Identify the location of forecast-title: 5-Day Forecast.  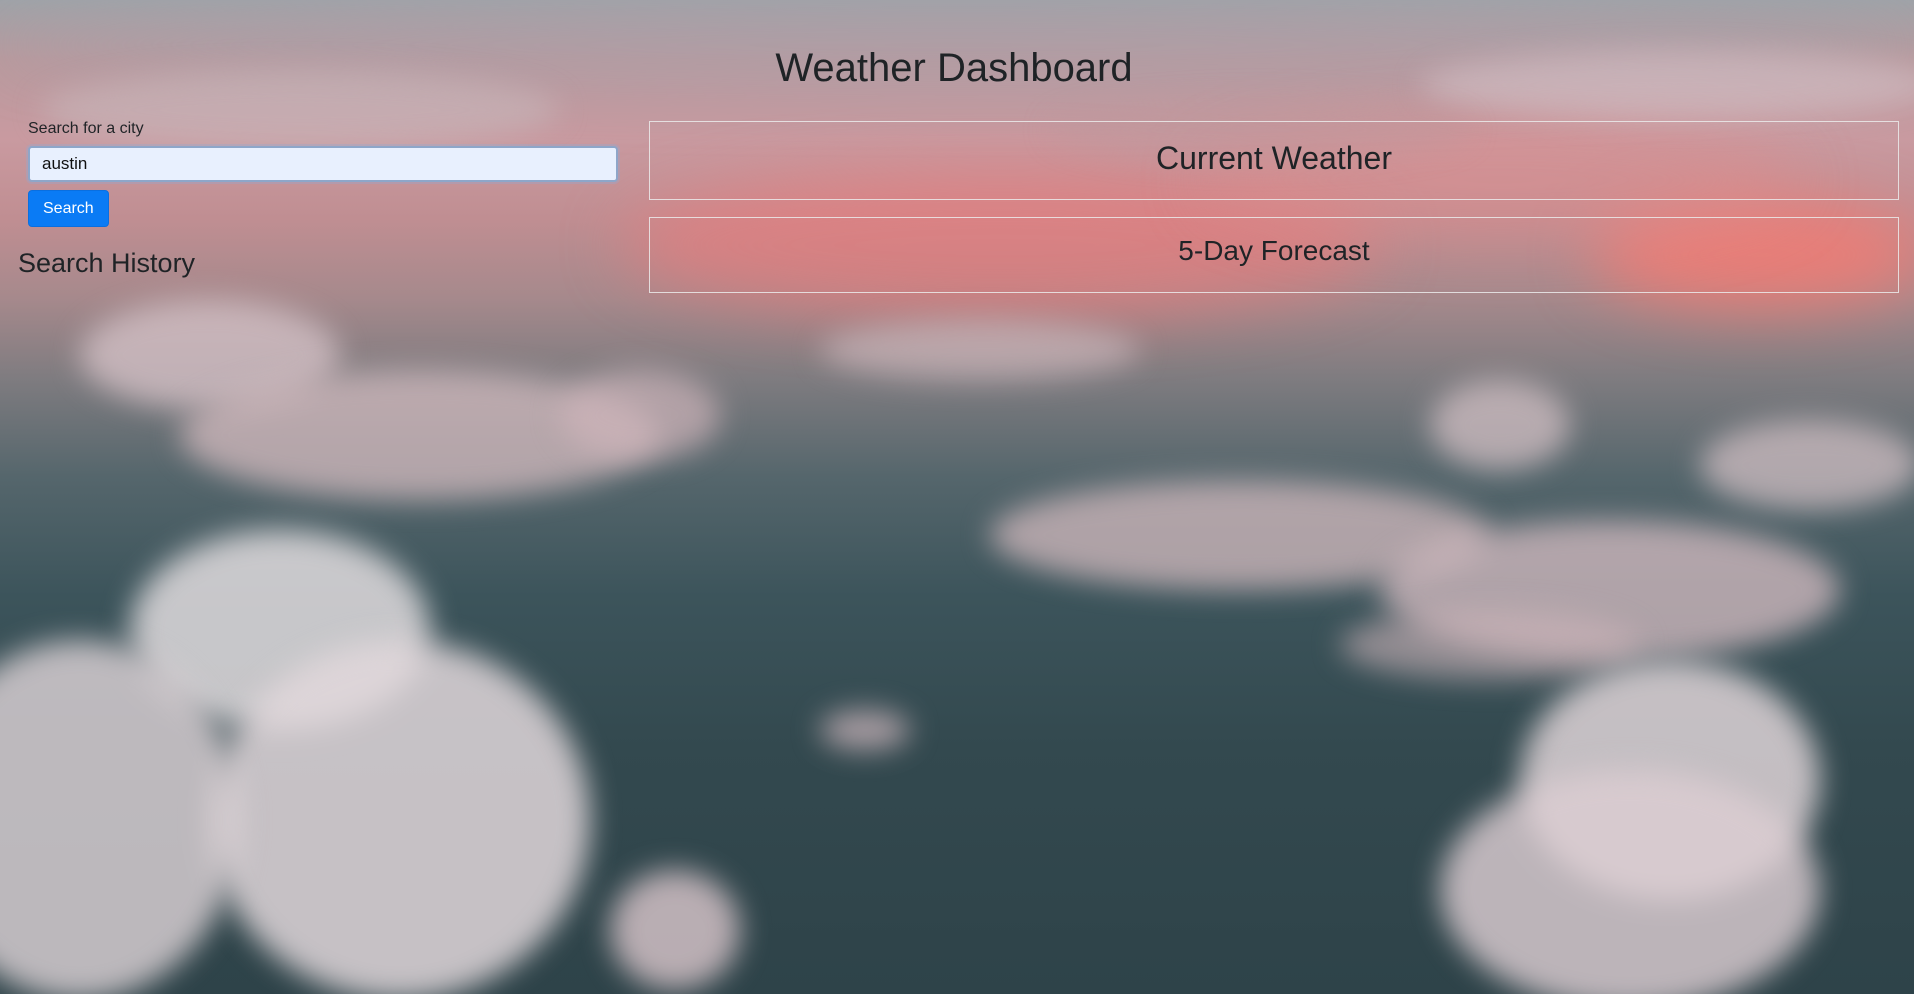
(1274, 250).